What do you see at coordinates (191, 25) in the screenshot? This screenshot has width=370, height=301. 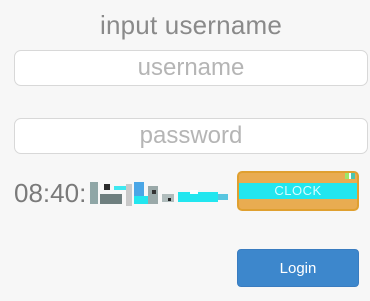 I see `page-title: input username` at bounding box center [191, 25].